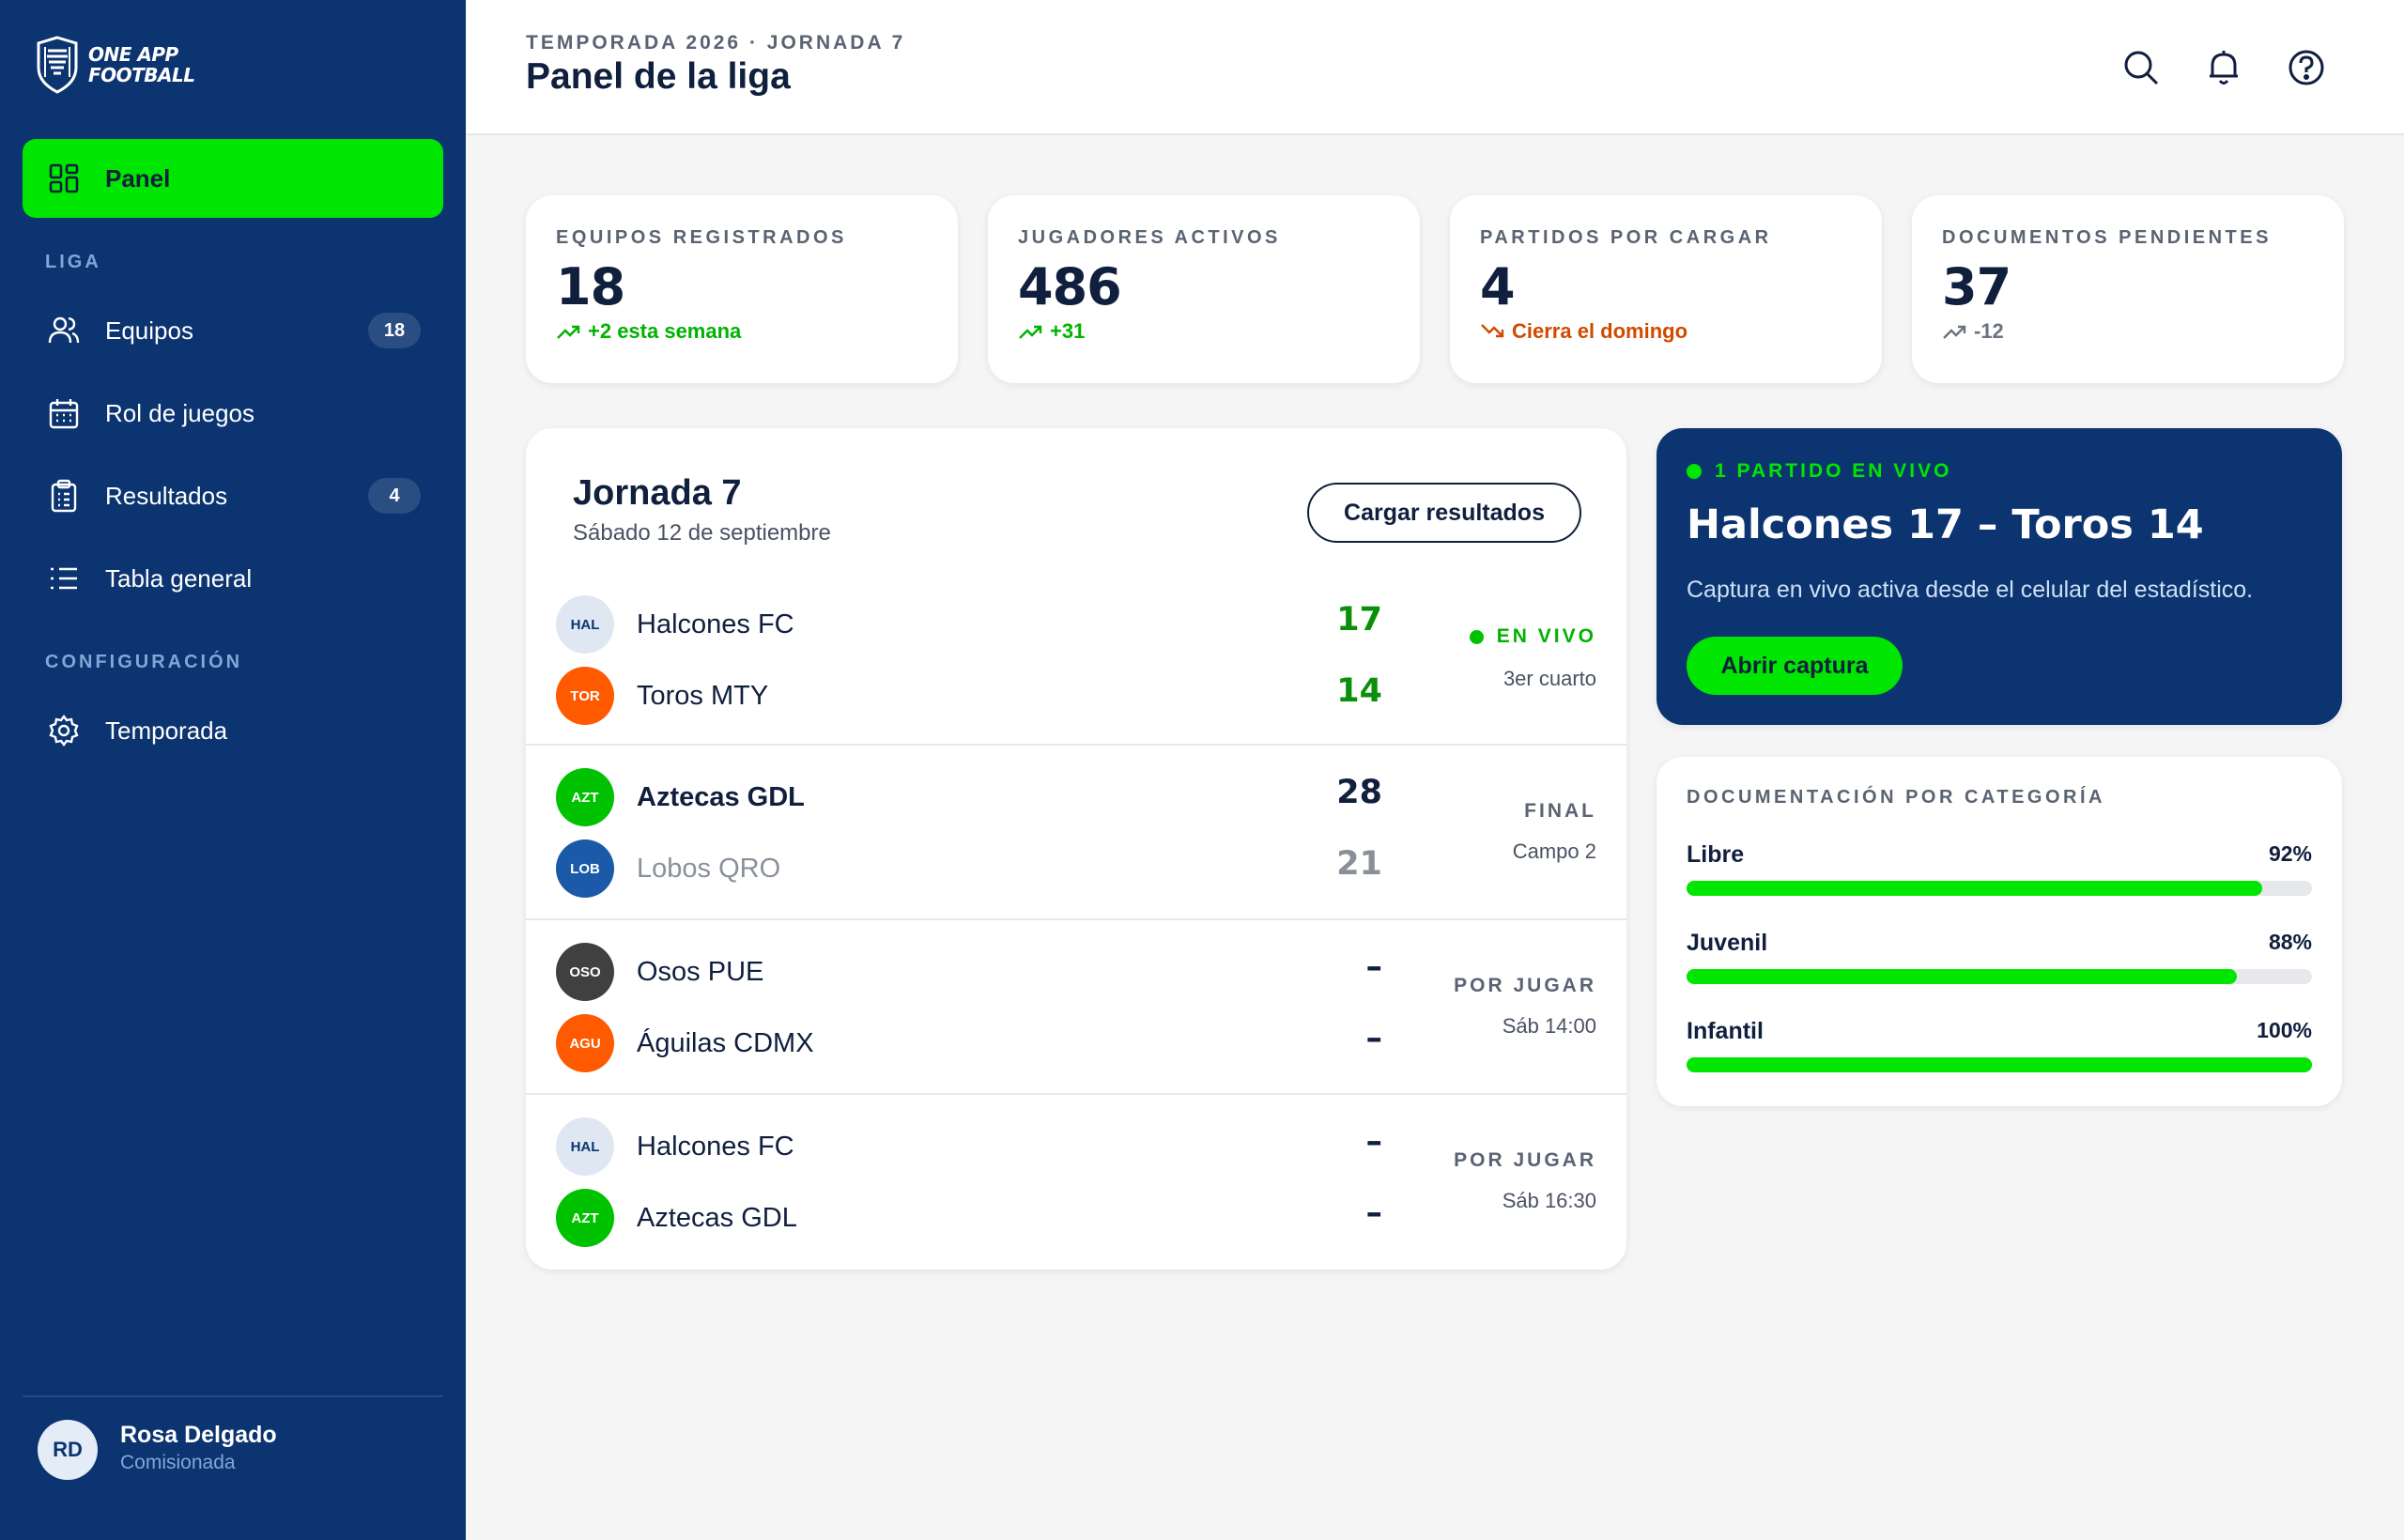  I want to click on stat-value: 486, so click(1070, 286).